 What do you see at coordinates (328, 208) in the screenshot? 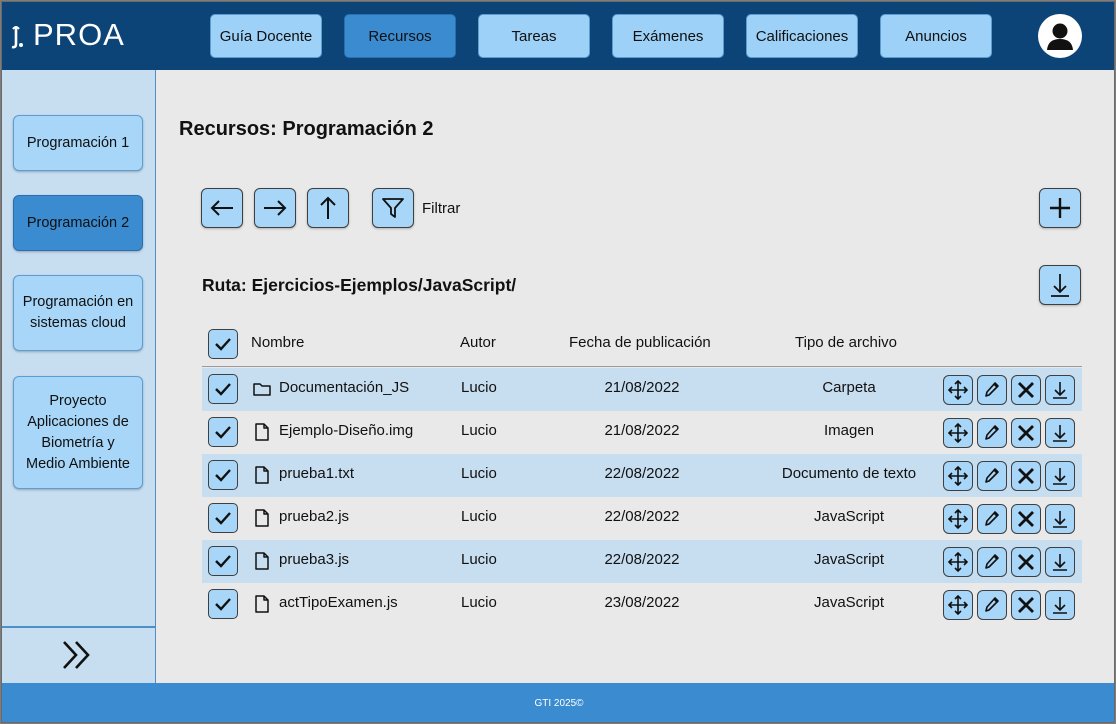
I see `up-folder-button` at bounding box center [328, 208].